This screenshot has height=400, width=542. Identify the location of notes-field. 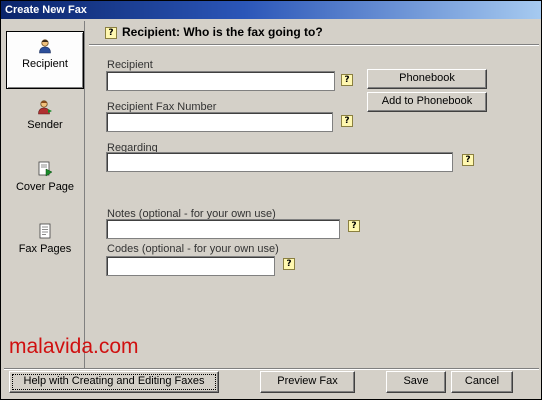
(223, 229).